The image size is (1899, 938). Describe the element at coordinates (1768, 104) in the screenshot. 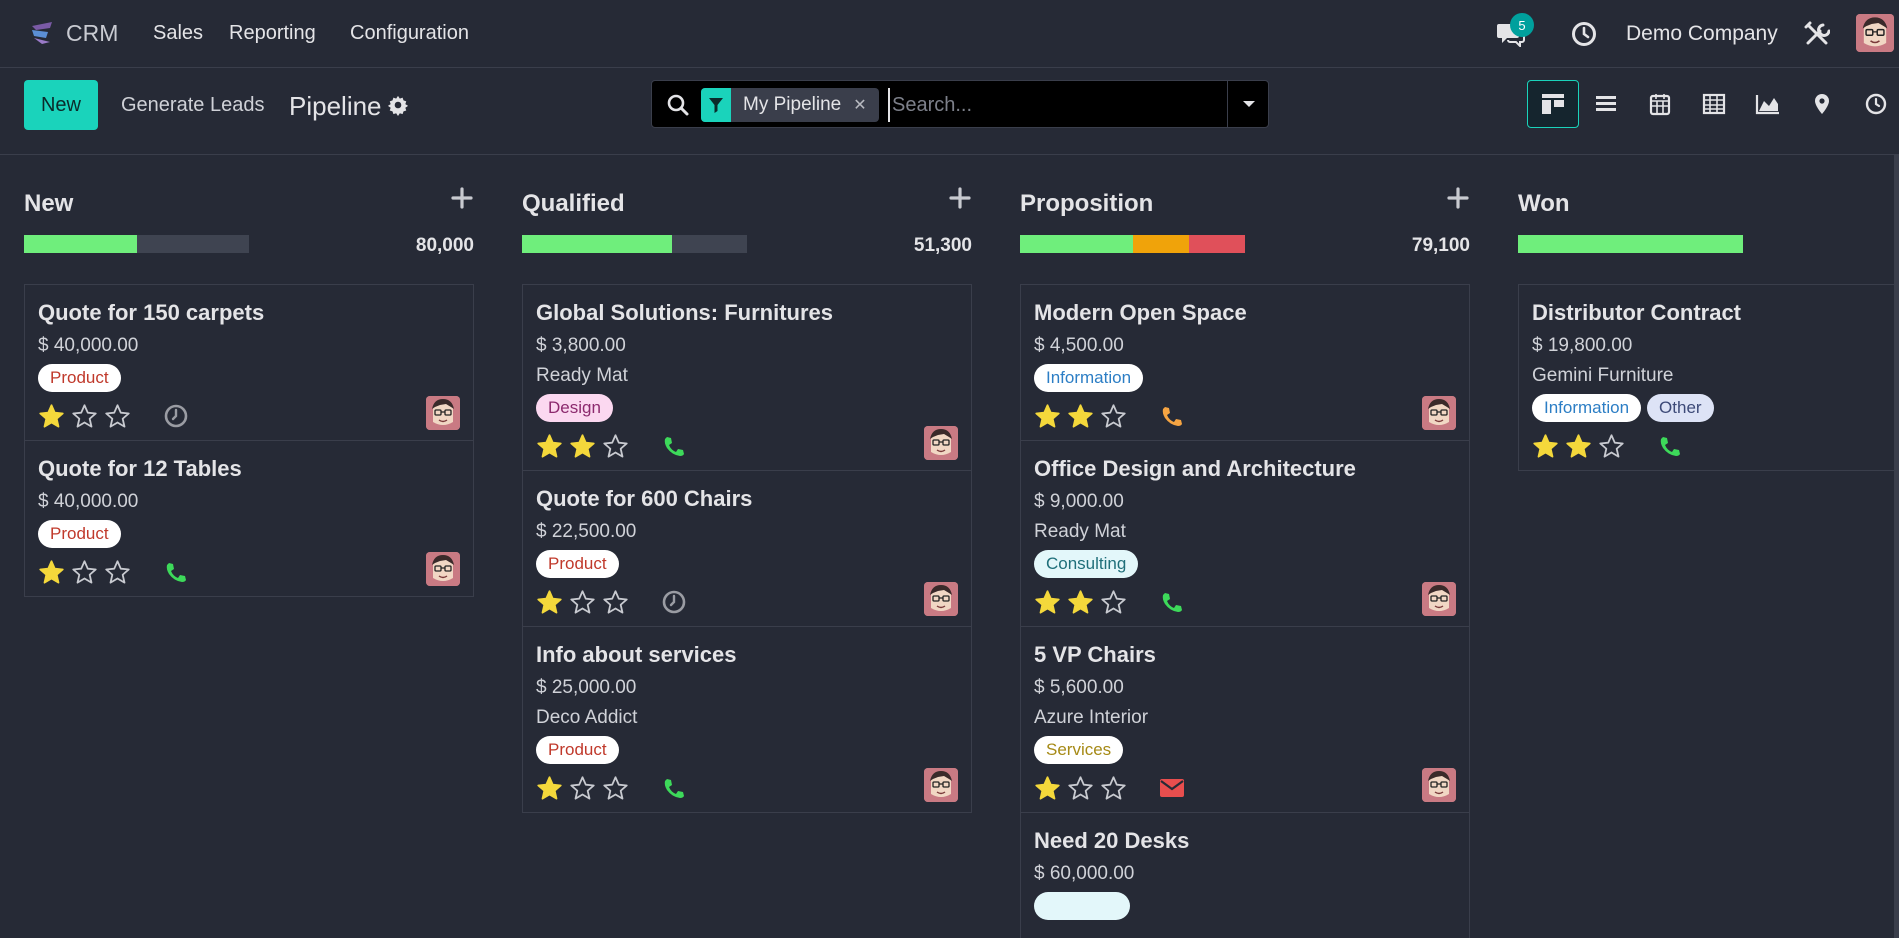

I see `view-graph-button` at that location.